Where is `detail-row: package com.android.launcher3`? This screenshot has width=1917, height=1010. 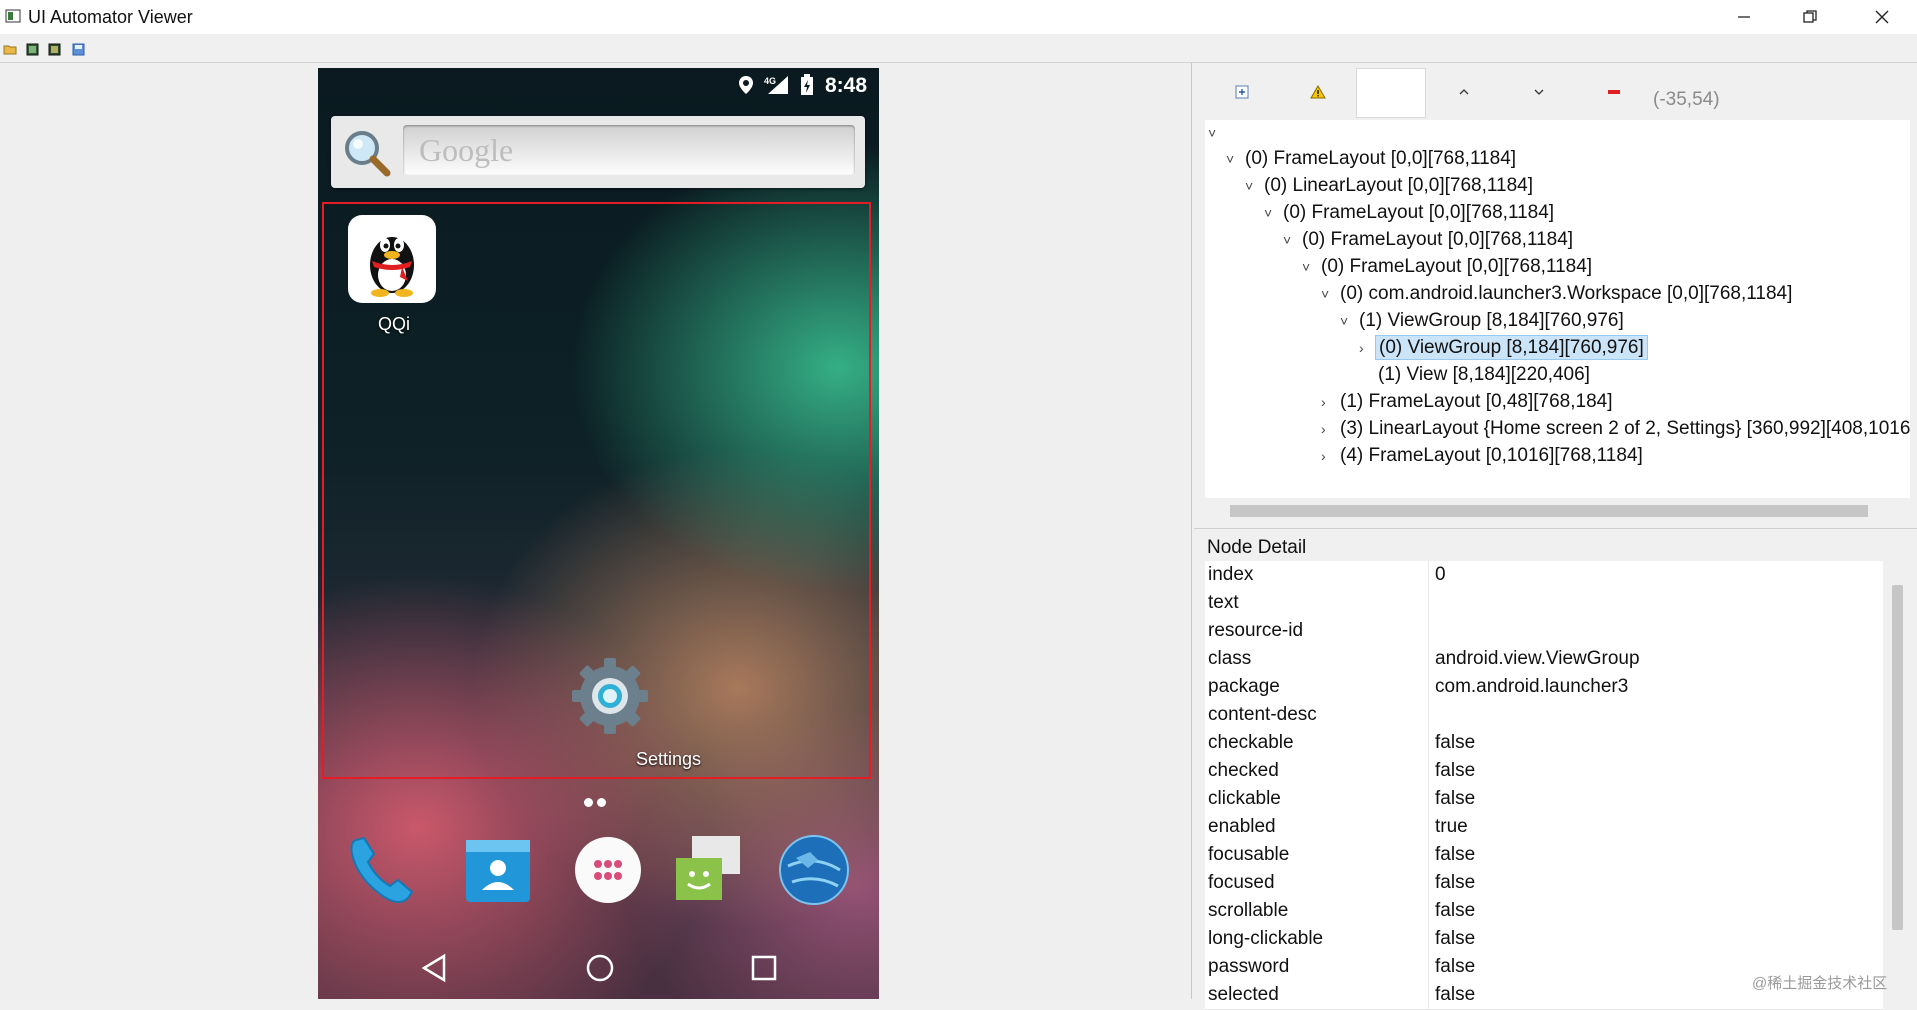
detail-row: package com.android.launcher3 is located at coordinates (1544, 687).